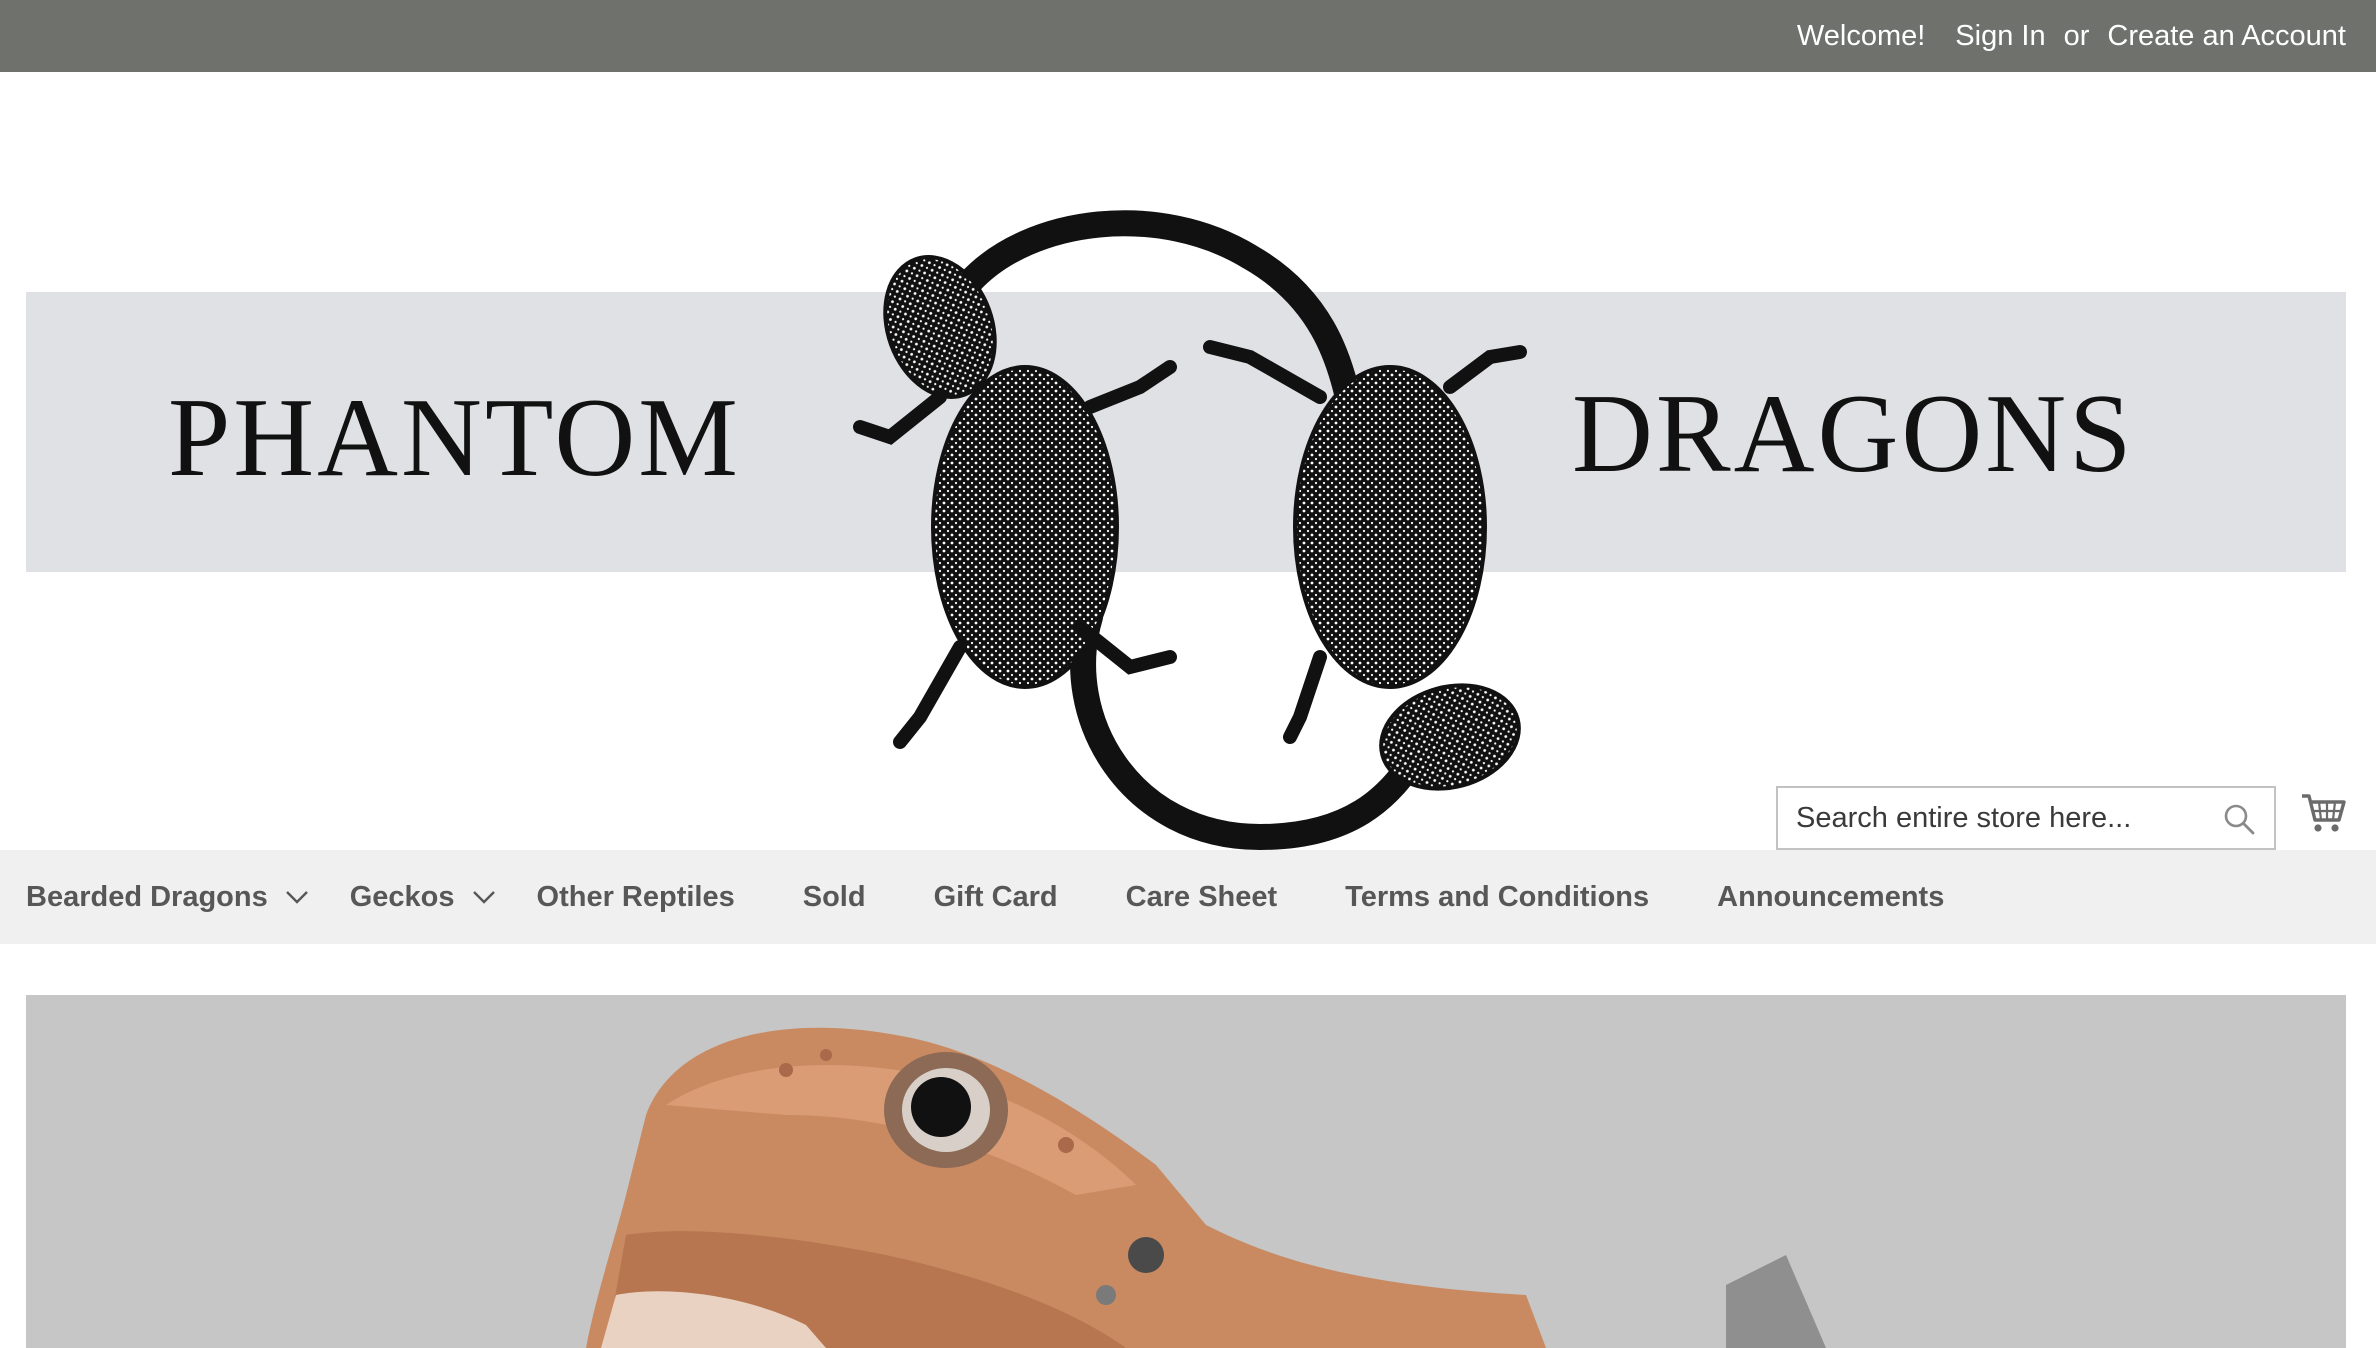 Image resolution: width=2376 pixels, height=1348 pixels. I want to click on nav-item-care-sheet: Care Sheet, so click(1202, 897).